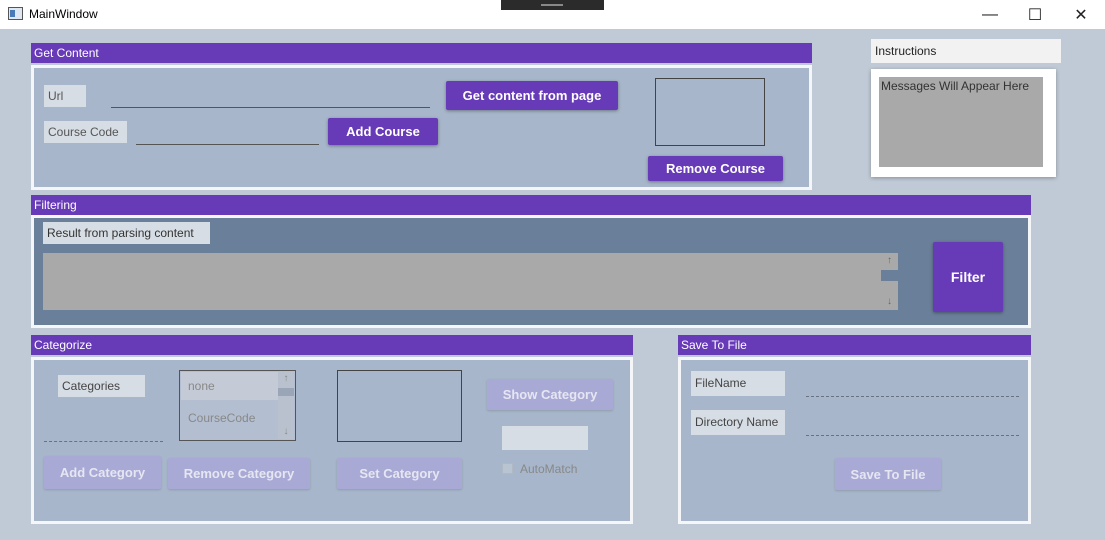 Image resolution: width=1105 pixels, height=540 pixels. I want to click on get-content-header: Get Content, so click(421, 53).